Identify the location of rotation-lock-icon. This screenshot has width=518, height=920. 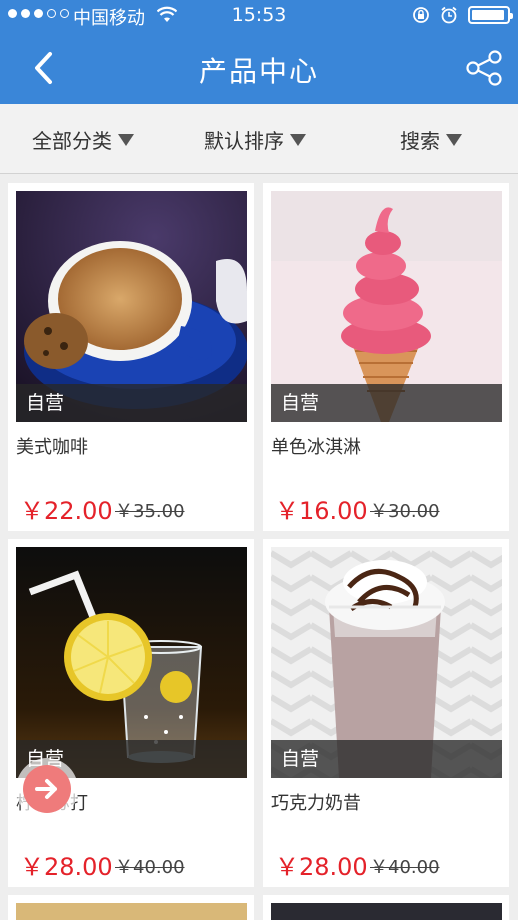
(421, 15).